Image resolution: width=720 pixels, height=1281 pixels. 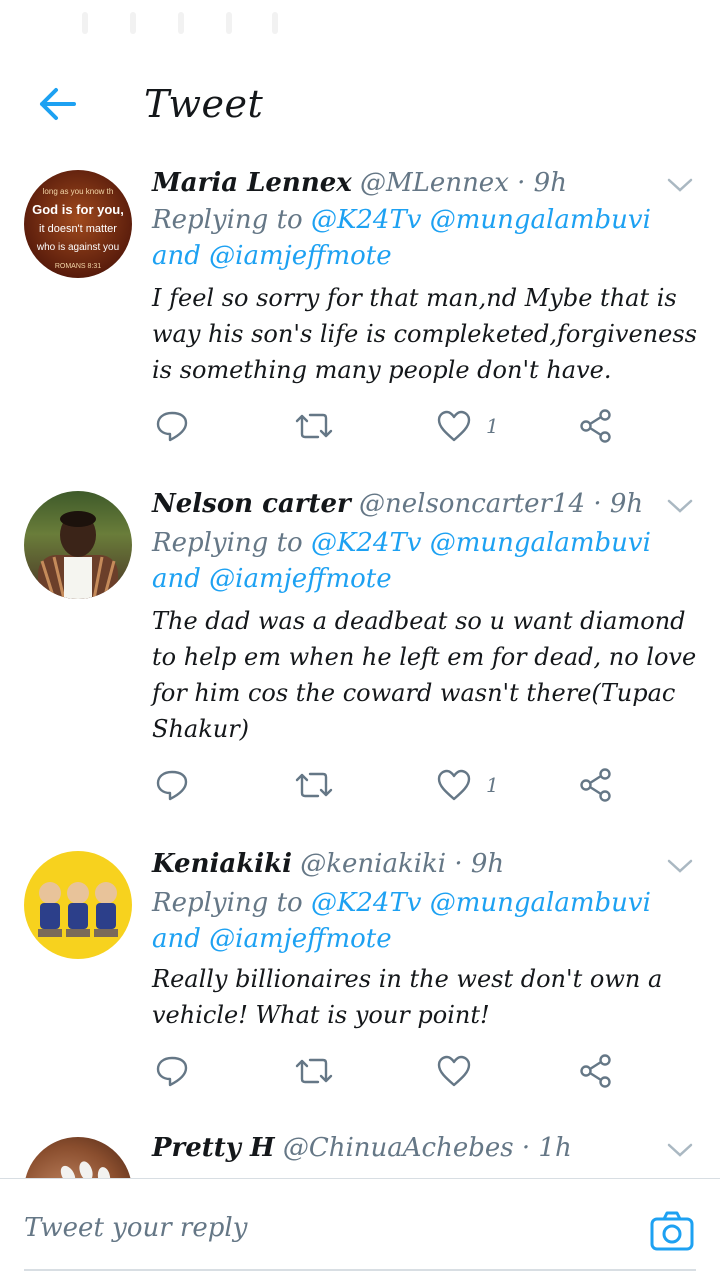 What do you see at coordinates (213, 1148) in the screenshot?
I see `display-name: Pretty H` at bounding box center [213, 1148].